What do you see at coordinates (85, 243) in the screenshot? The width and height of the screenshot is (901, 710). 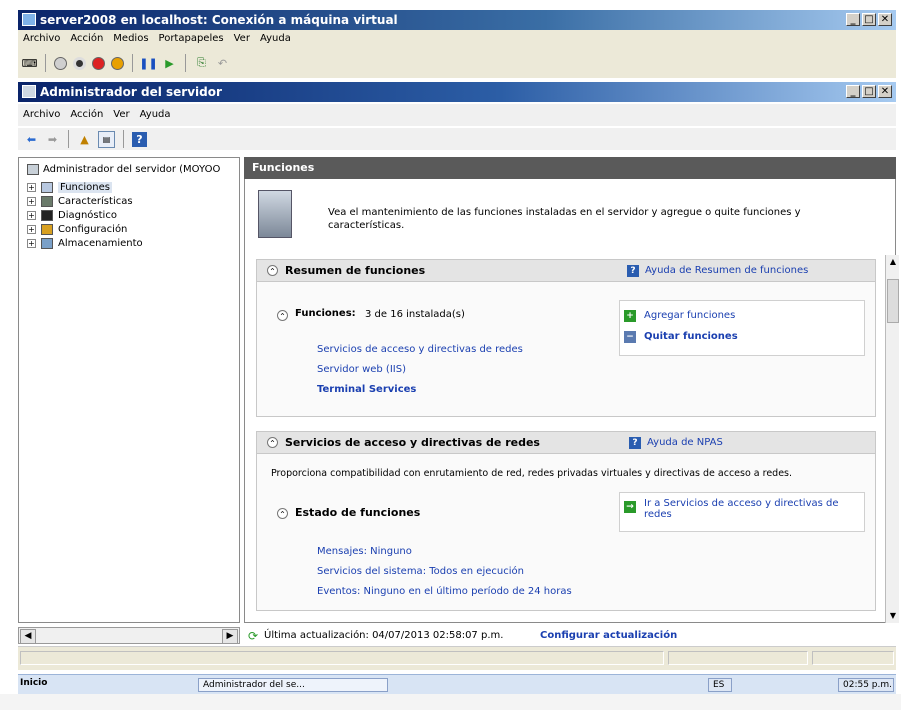 I see `tree-item-almacenamiento: + Almacenamiento` at bounding box center [85, 243].